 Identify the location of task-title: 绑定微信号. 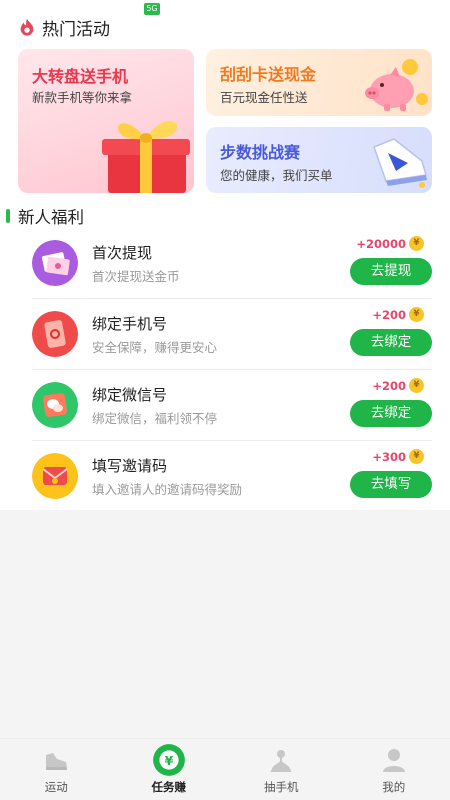
(130, 395).